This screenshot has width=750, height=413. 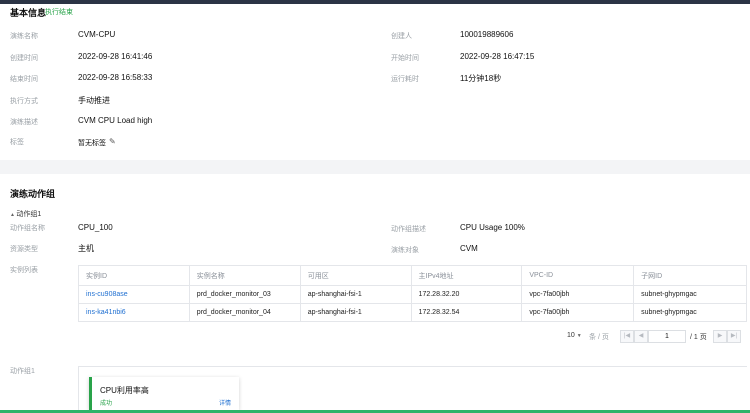 I want to click on resource-type-label: 资源类型, so click(x=24, y=249).